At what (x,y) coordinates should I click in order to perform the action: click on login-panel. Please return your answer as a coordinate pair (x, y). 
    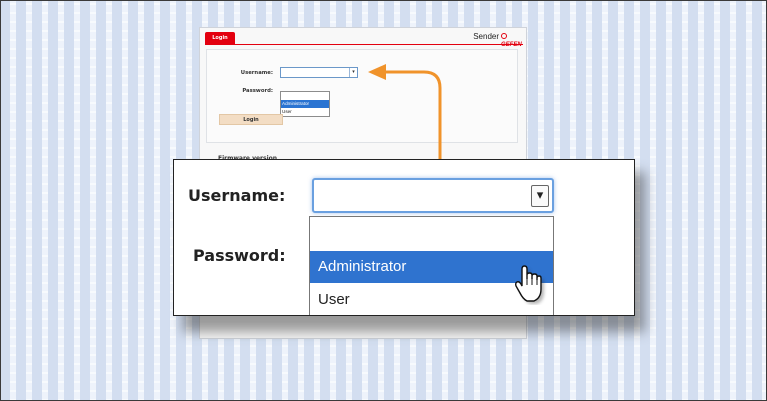
    Looking at the image, I should click on (362, 96).